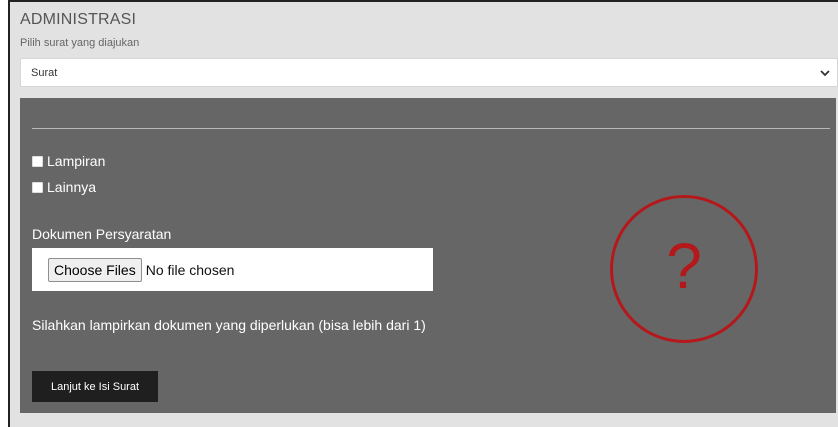 The width and height of the screenshot is (838, 427). I want to click on document-label: Dokumen Persyaratan, so click(102, 234).